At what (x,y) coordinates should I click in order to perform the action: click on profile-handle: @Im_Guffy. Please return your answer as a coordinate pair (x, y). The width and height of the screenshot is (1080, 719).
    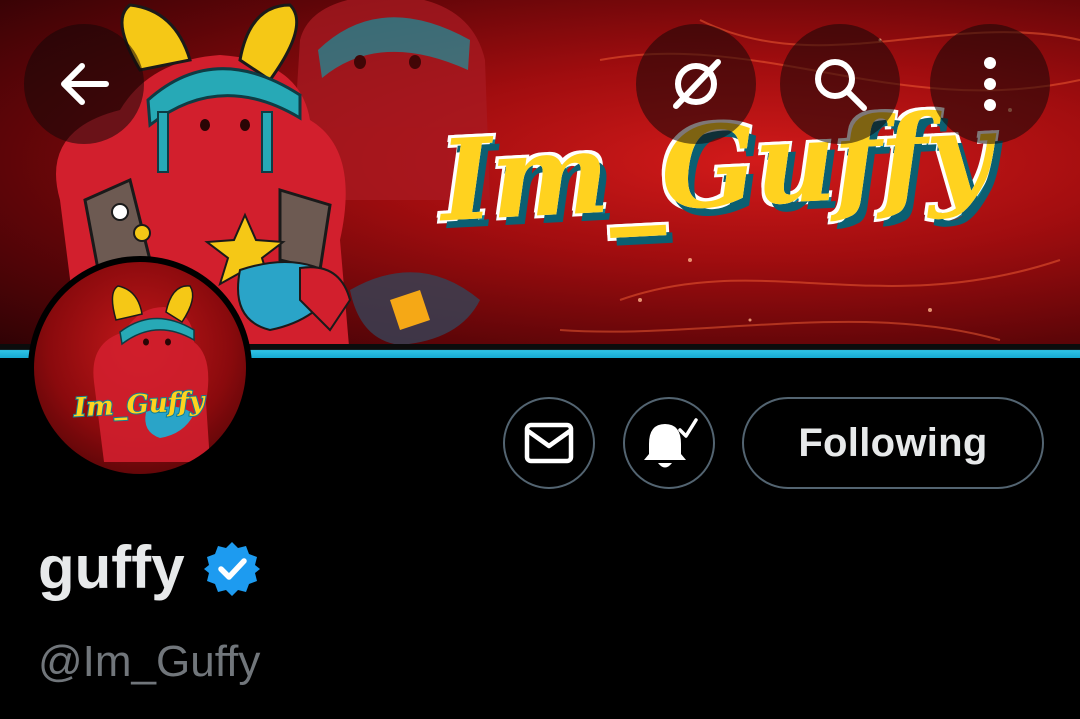
    Looking at the image, I should click on (149, 661).